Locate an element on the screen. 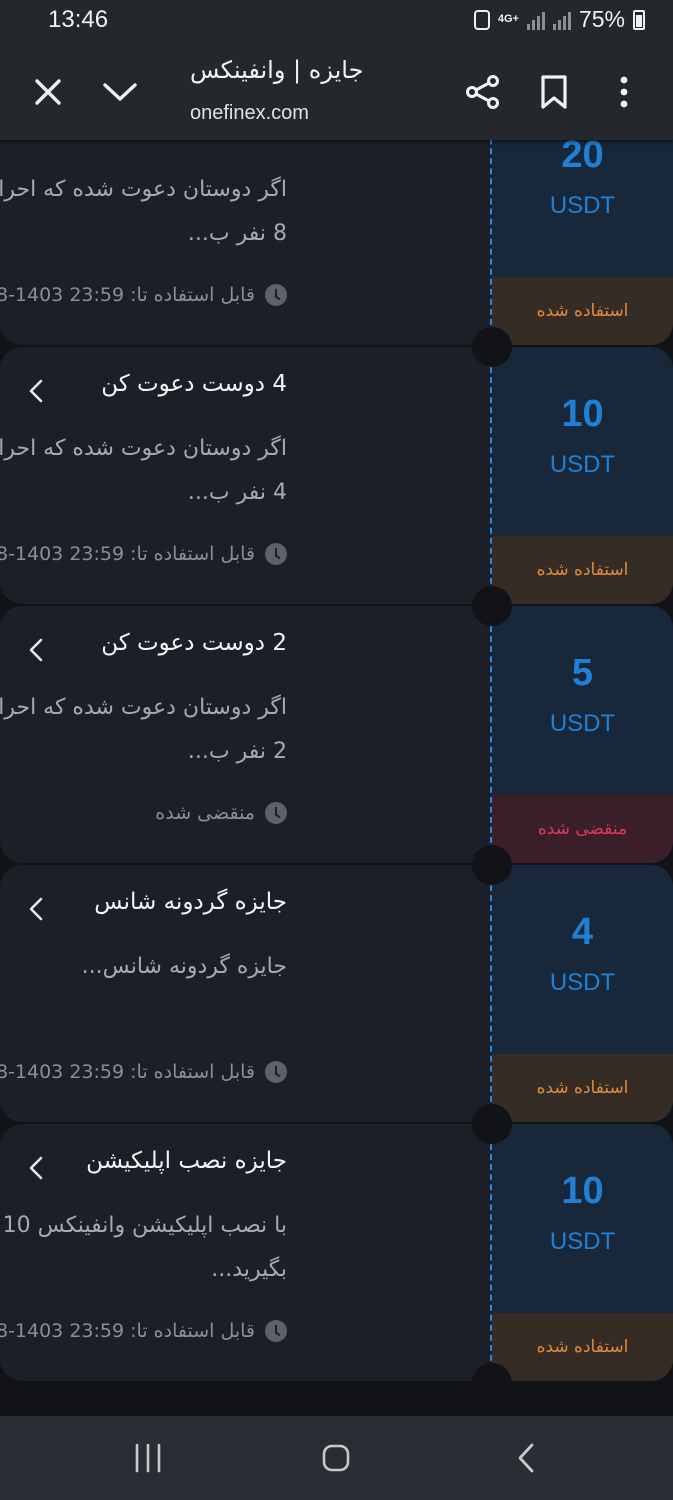 The height and width of the screenshot is (1500, 673). reward-expiry-text: منقضی شده is located at coordinates (205, 813).